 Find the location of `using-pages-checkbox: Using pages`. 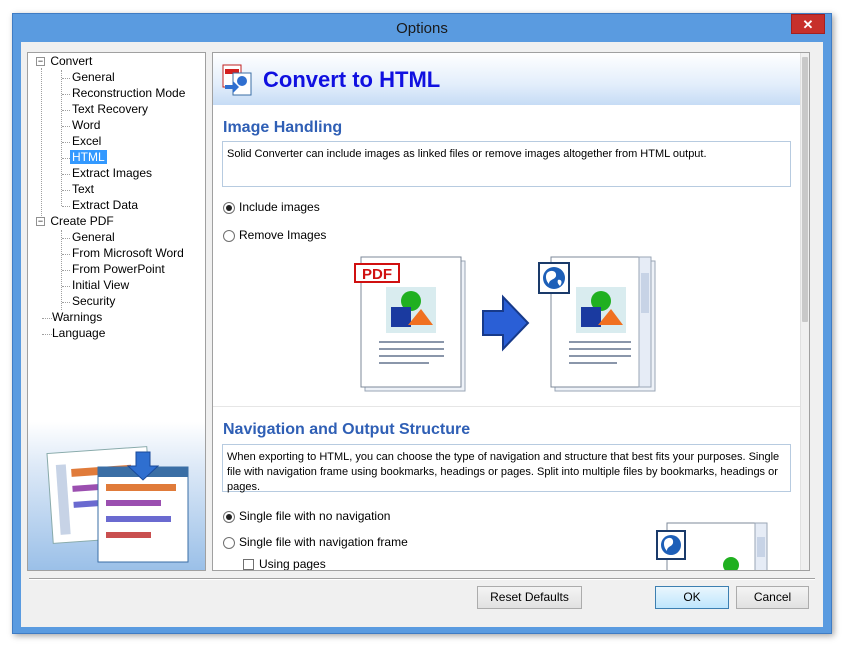

using-pages-checkbox: Using pages is located at coordinates (284, 564).